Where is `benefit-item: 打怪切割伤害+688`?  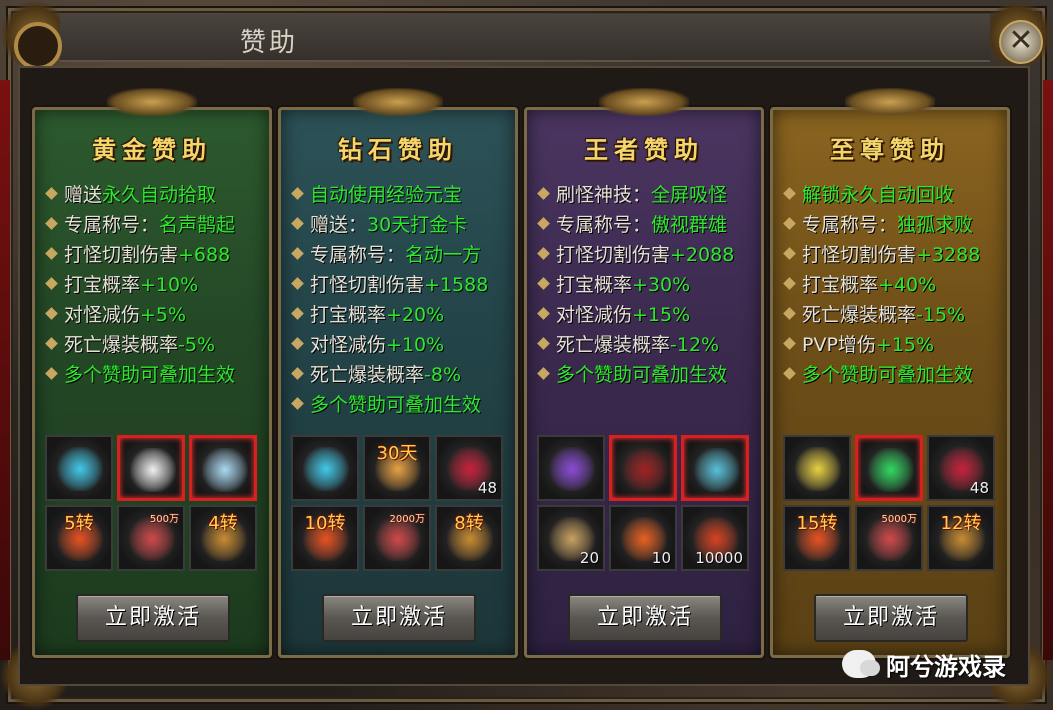
benefit-item: 打怪切割伤害+688 is located at coordinates (156, 255).